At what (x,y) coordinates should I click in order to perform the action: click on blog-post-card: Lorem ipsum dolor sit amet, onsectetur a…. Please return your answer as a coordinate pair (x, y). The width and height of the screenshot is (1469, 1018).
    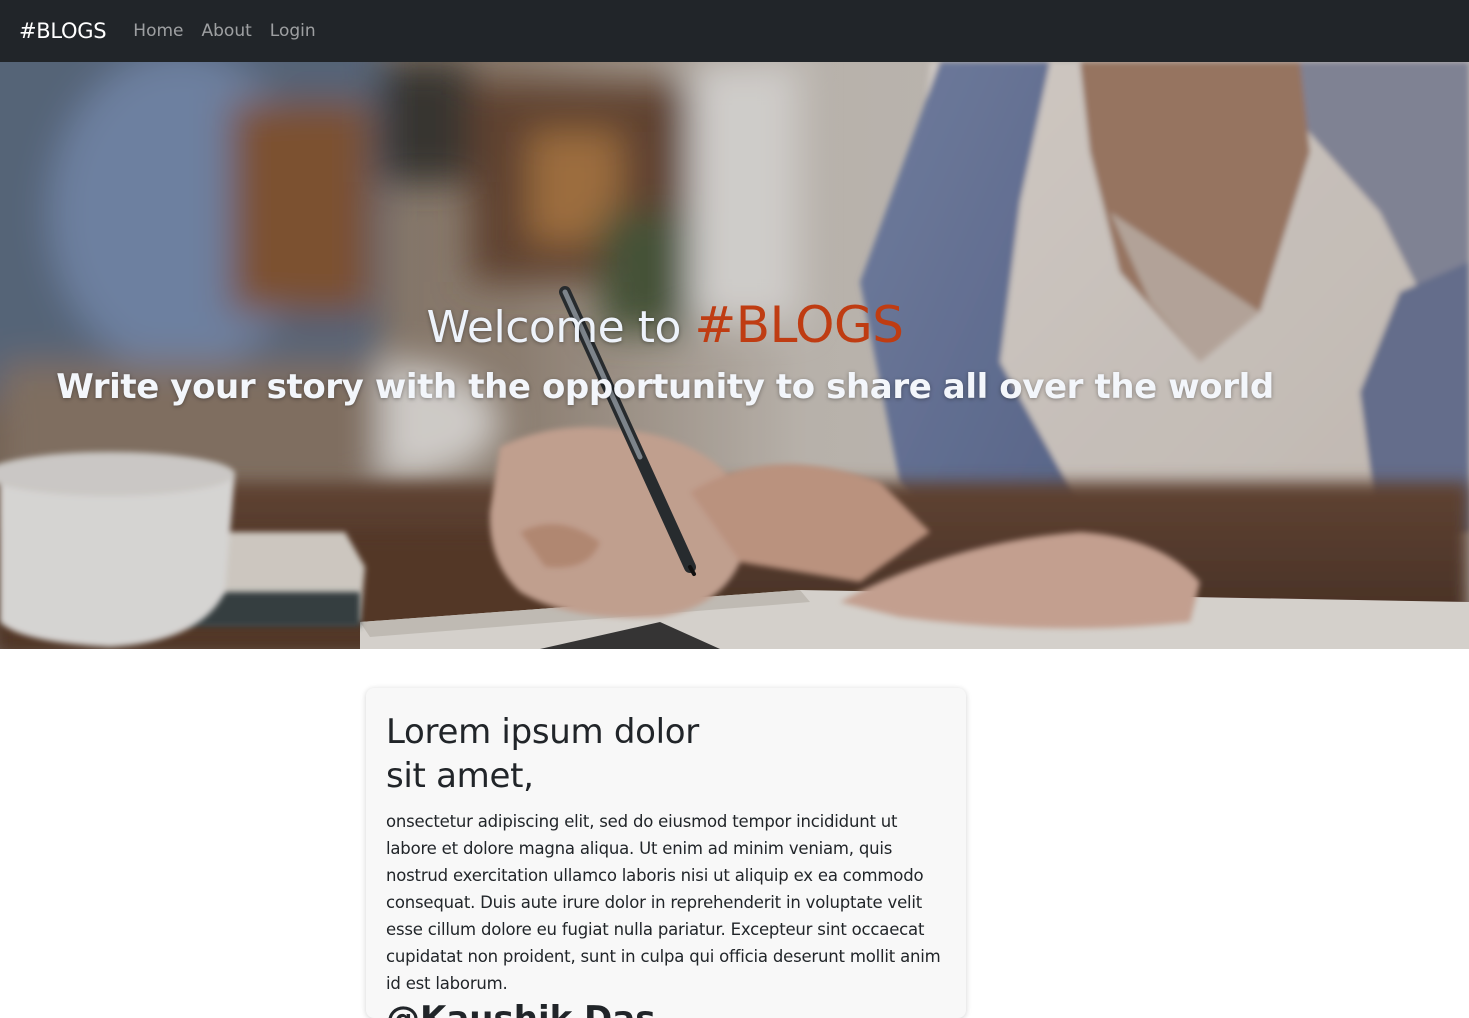
    Looking at the image, I should click on (666, 853).